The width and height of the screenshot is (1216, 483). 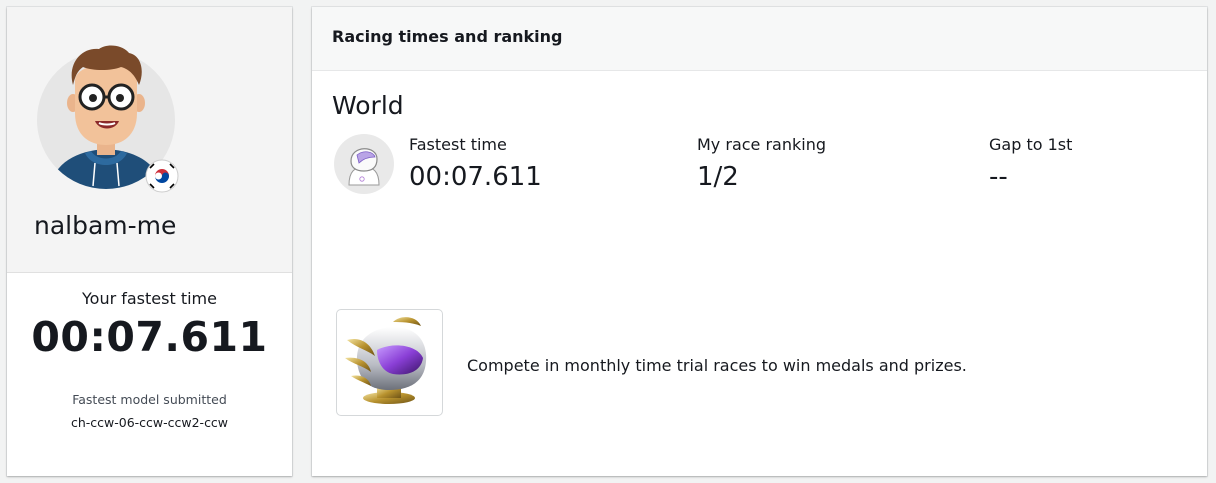 I want to click on country-flag-icon, so click(x=162, y=176).